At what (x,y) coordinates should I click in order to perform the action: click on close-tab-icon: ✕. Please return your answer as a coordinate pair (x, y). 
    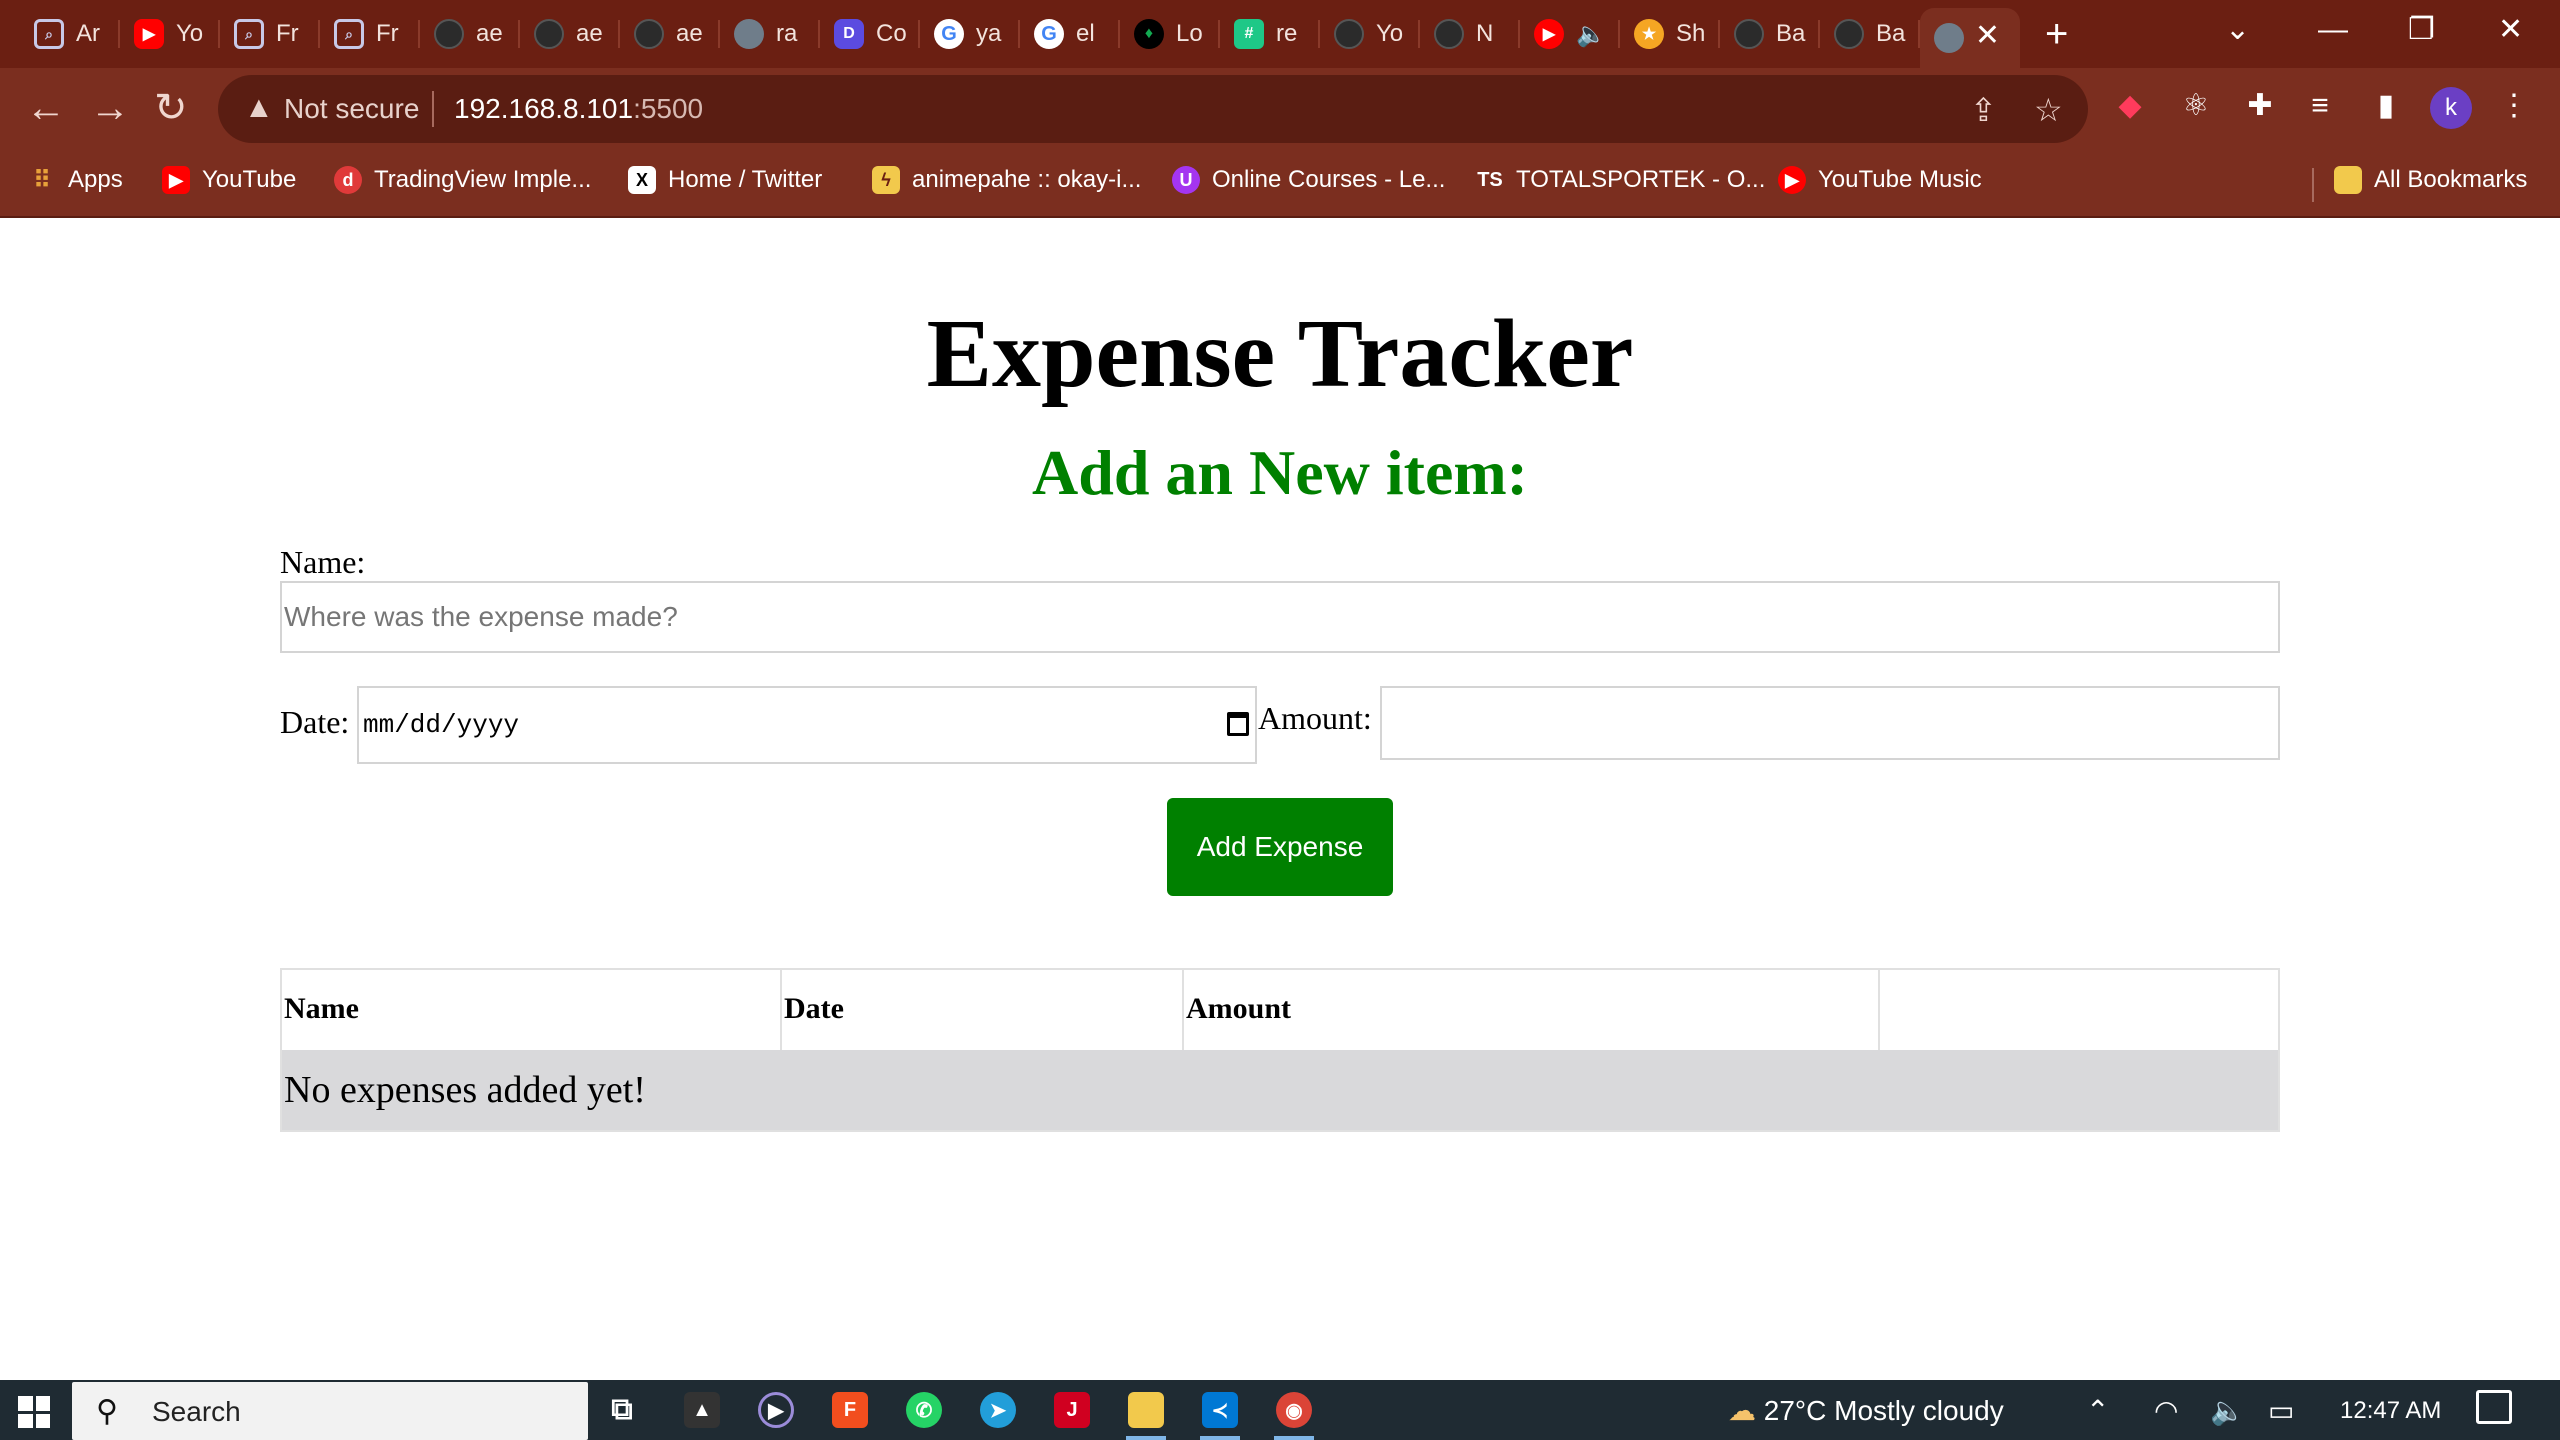
    Looking at the image, I should click on (1987, 35).